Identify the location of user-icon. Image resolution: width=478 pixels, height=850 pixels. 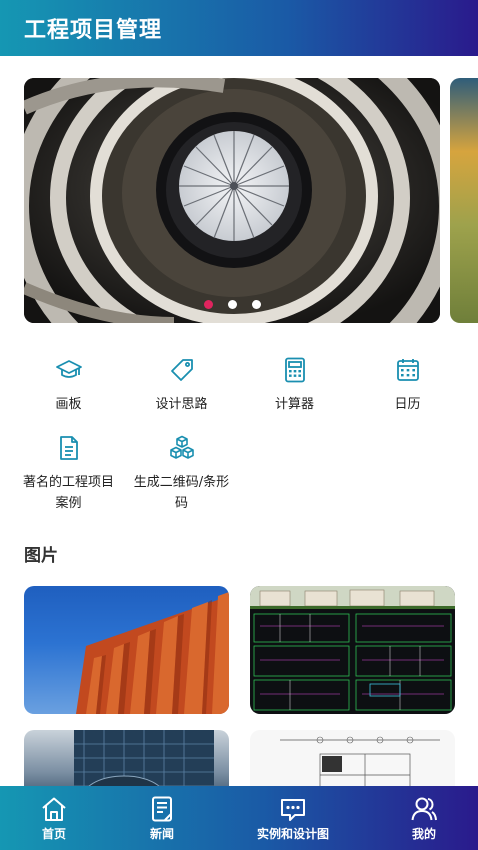
(424, 809).